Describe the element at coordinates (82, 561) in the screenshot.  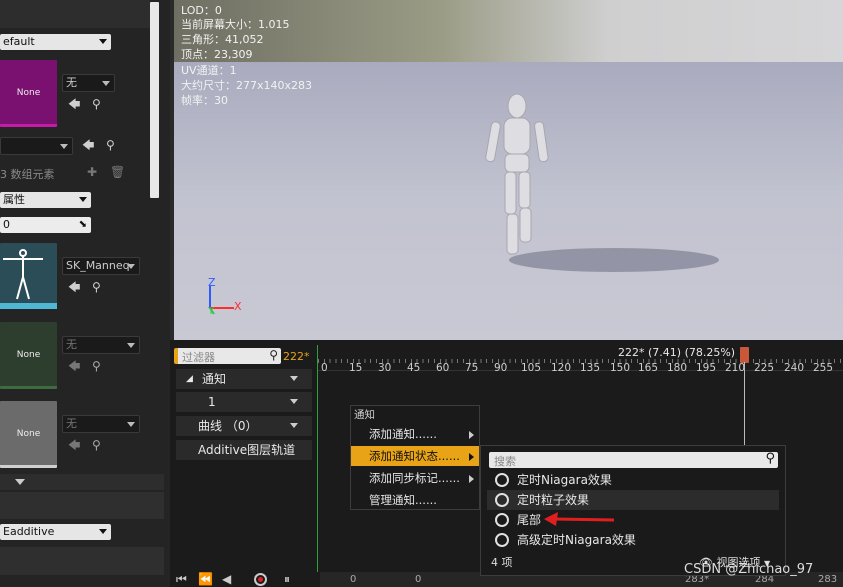
I see `category-row` at that location.